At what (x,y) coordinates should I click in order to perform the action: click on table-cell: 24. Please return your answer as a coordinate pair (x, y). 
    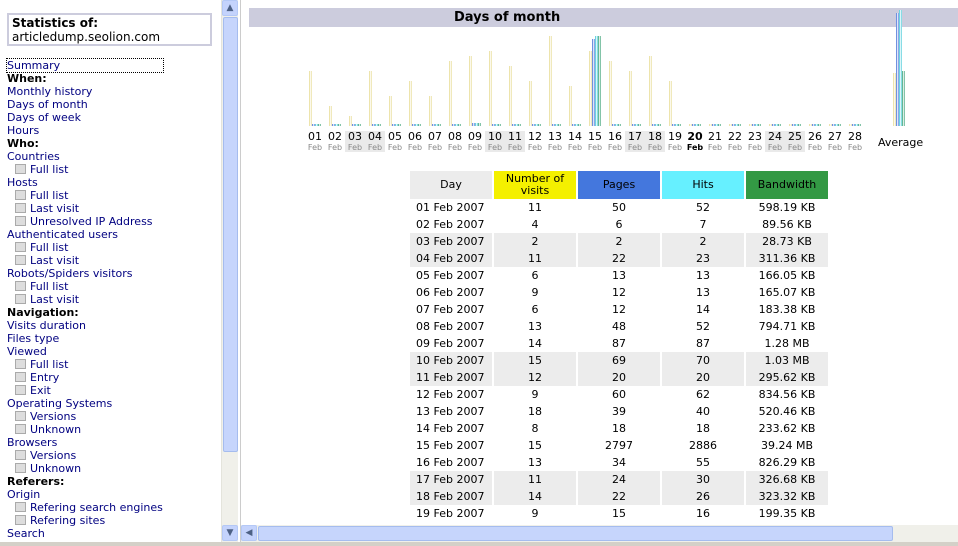
    Looking at the image, I should click on (619, 479).